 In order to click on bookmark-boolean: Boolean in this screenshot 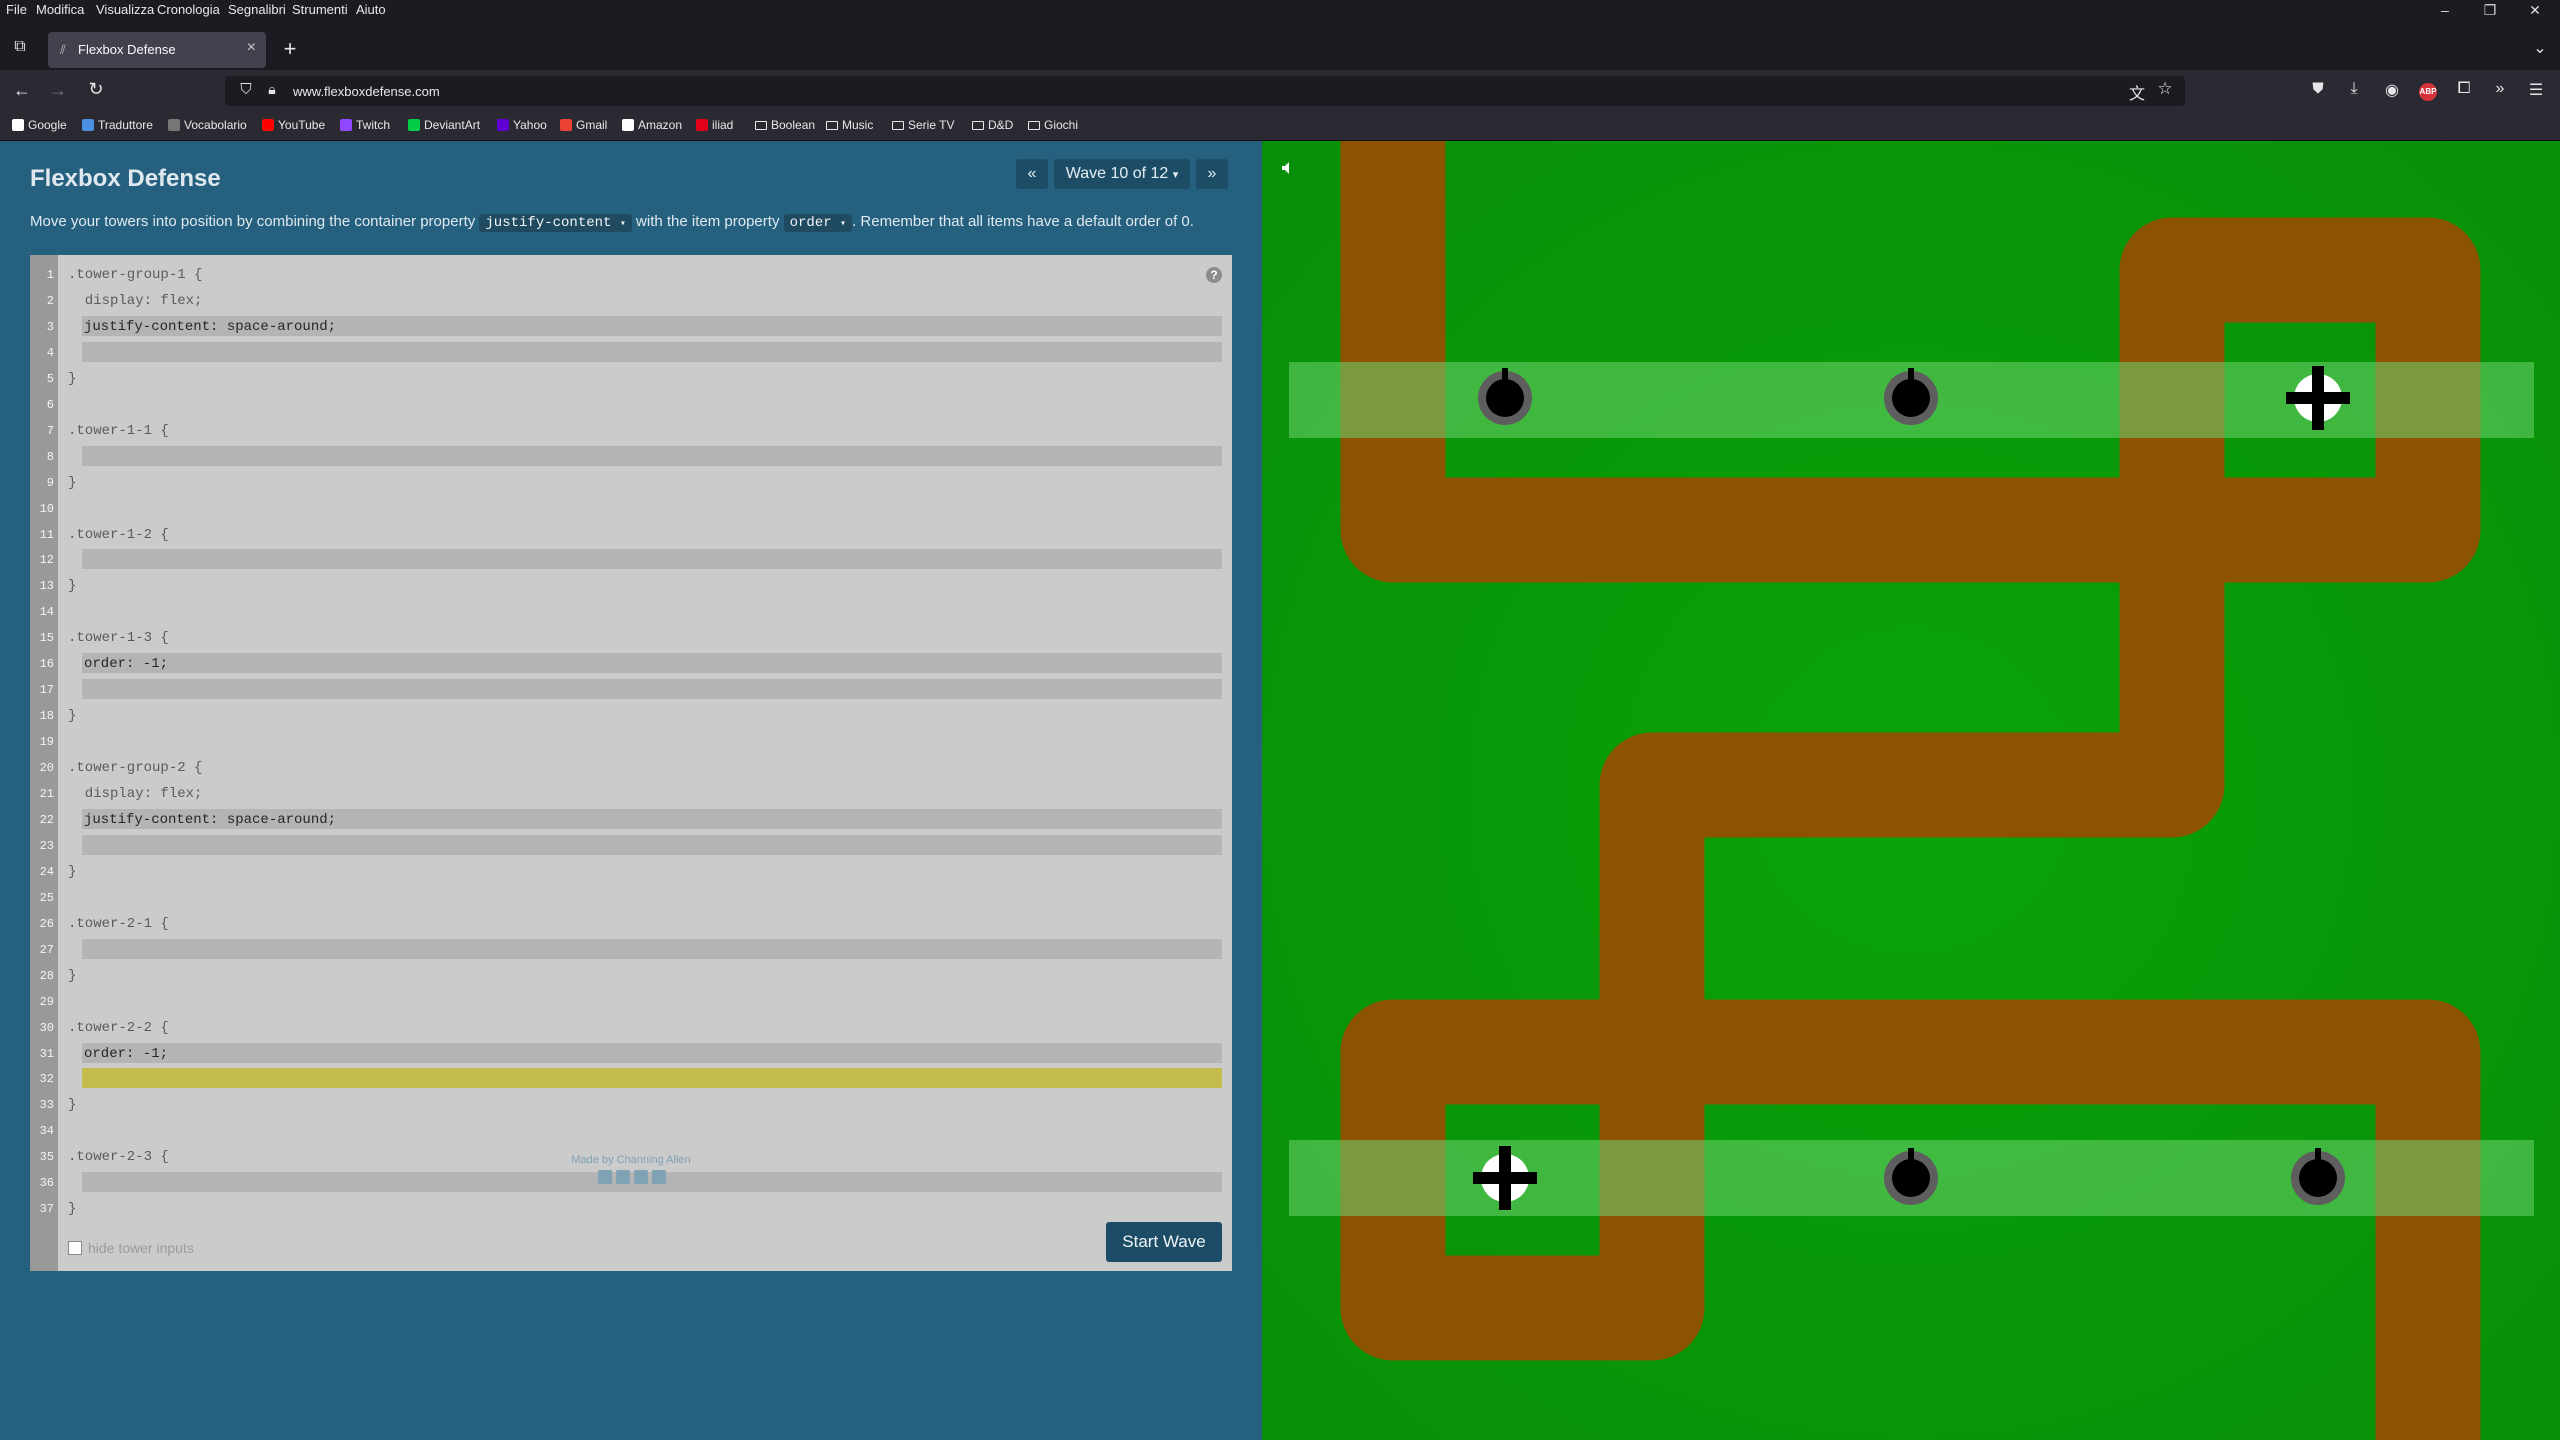, I will do `click(785, 125)`.